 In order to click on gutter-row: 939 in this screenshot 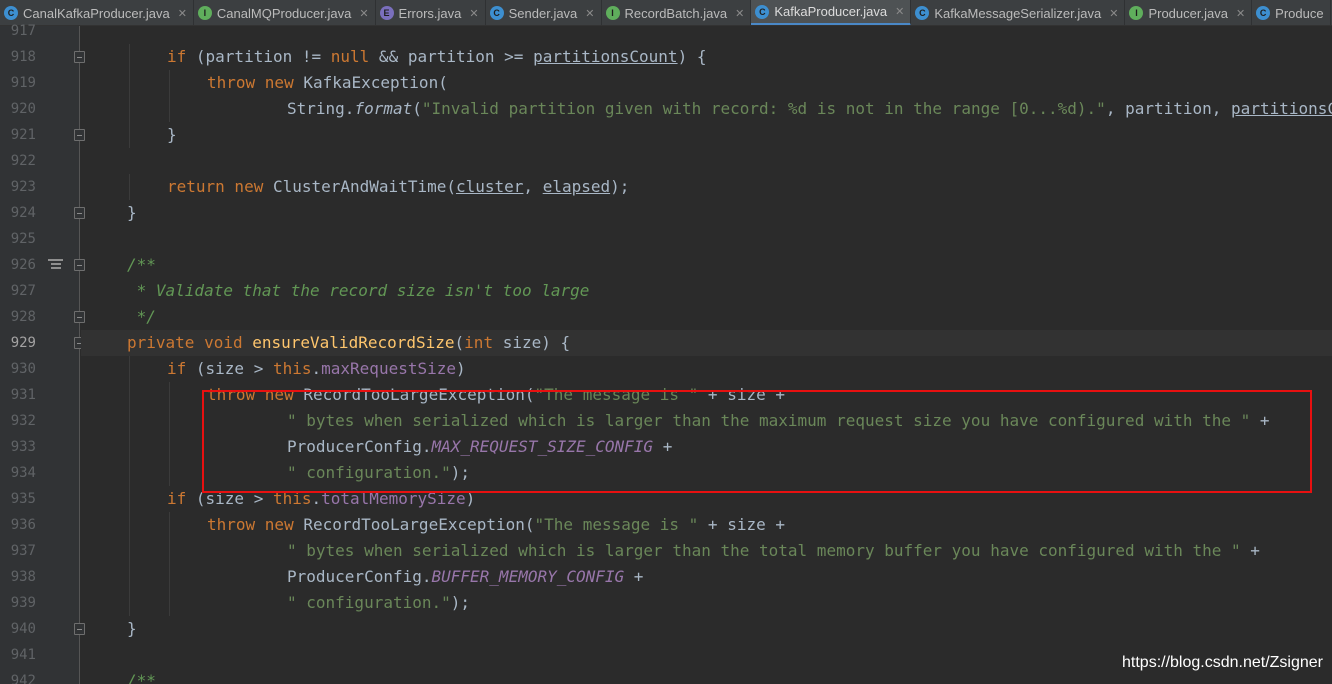, I will do `click(40, 603)`.